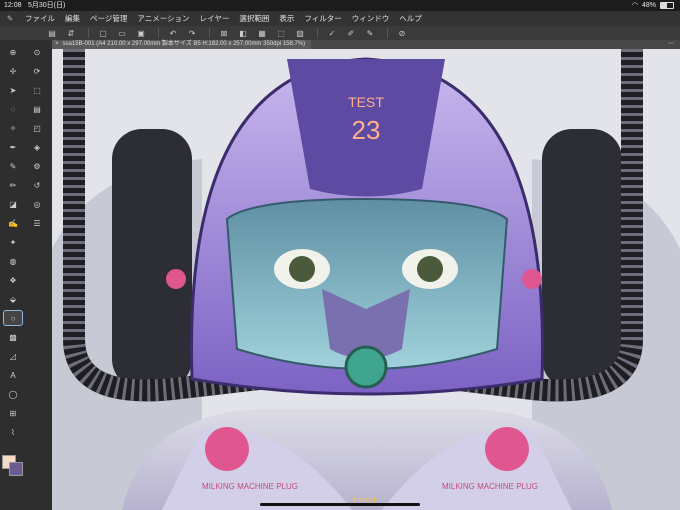 The height and width of the screenshot is (510, 680). I want to click on command-bar: ▤ ⇵ ▢ ▭ ▣ ↶ ↷ ⊠ ◧ ▦ ⬚ ▧ ✓ ✐ ✎ ⊘, so click(340, 33).